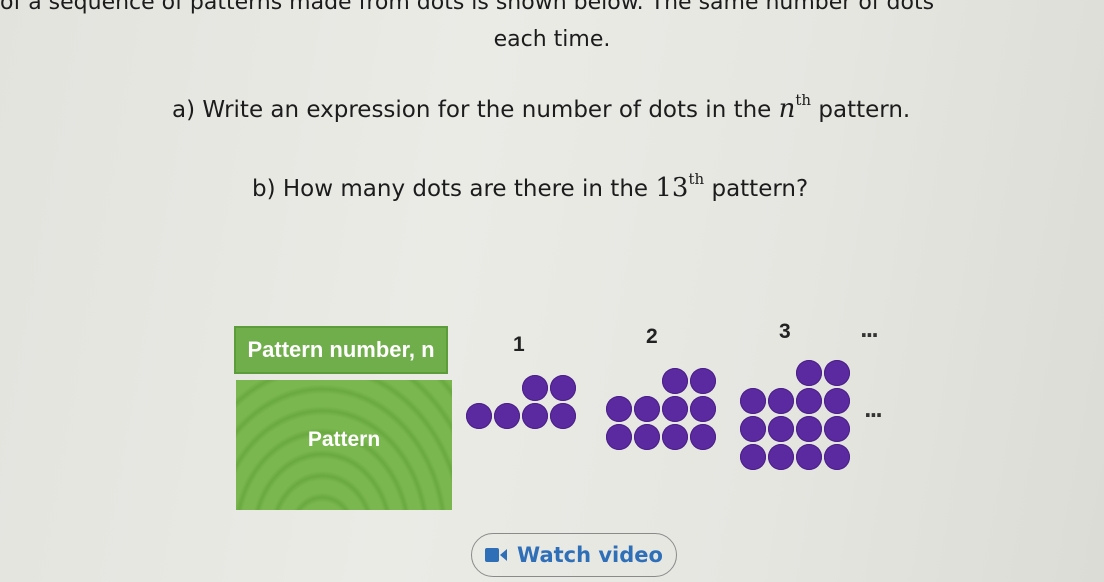  I want to click on pattern-number-1: 1, so click(519, 344).